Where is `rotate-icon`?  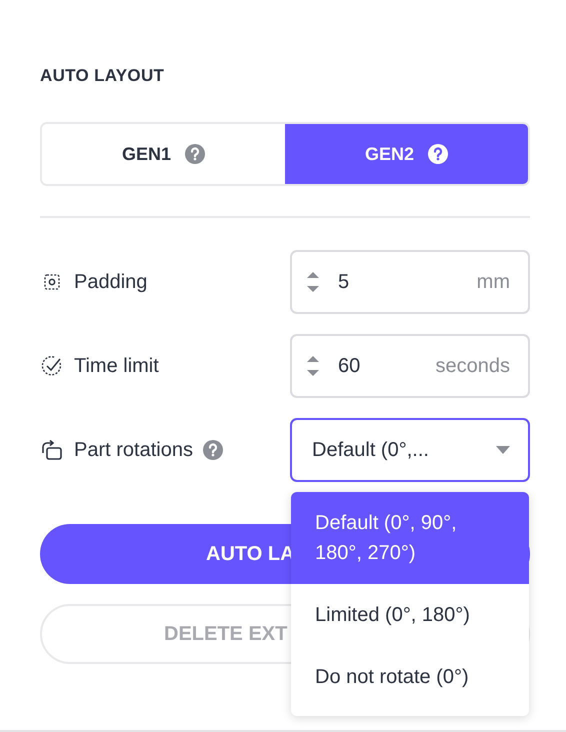
rotate-icon is located at coordinates (52, 450).